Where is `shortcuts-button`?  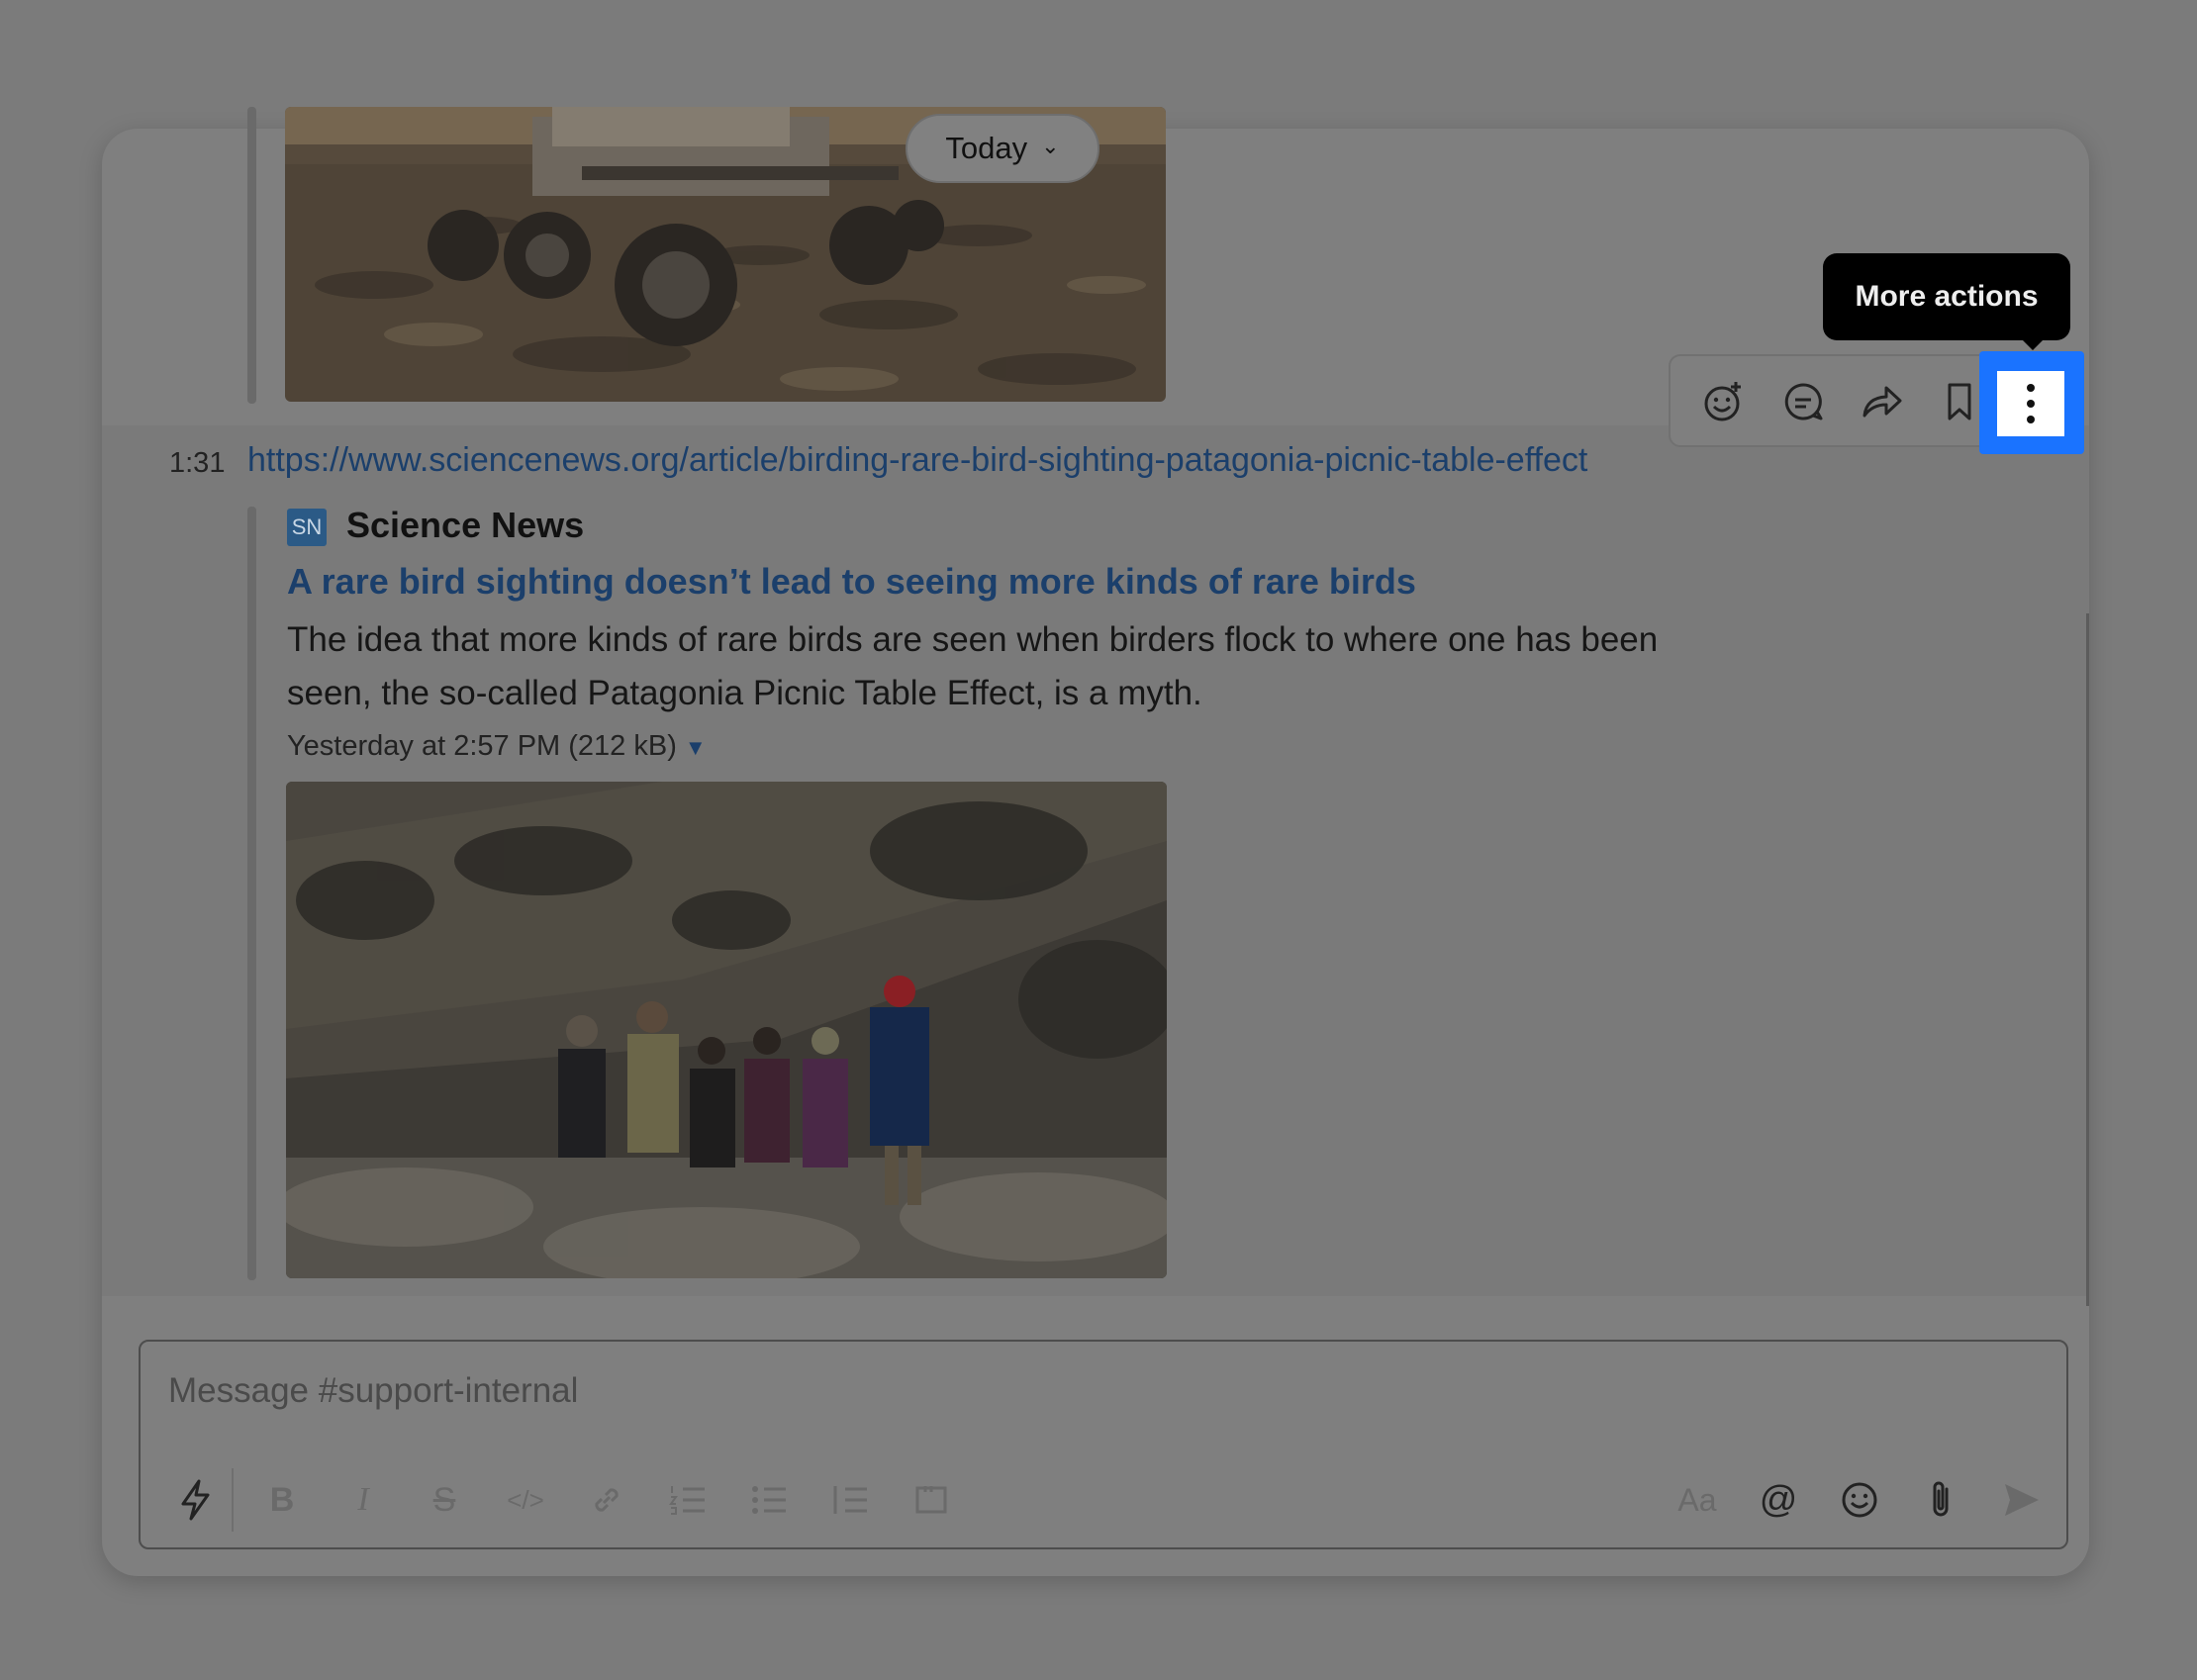 shortcuts-button is located at coordinates (195, 1500).